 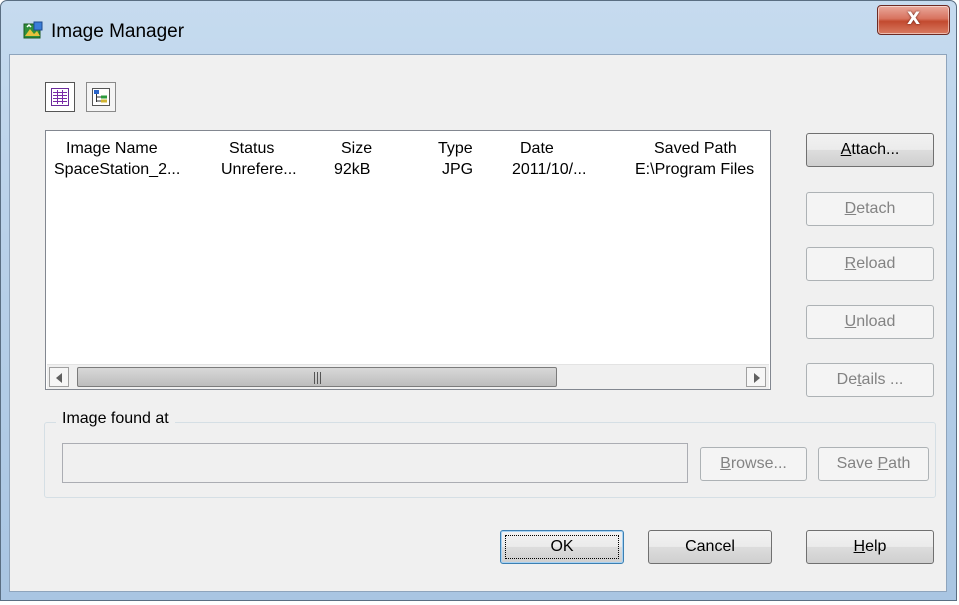 What do you see at coordinates (870, 322) in the screenshot?
I see `unload-button: Unload` at bounding box center [870, 322].